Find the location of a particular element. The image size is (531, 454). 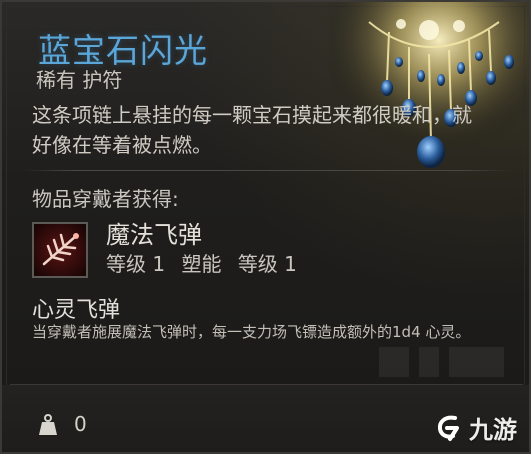

grants-label: 物品穿戴者获得: is located at coordinates (105, 199).